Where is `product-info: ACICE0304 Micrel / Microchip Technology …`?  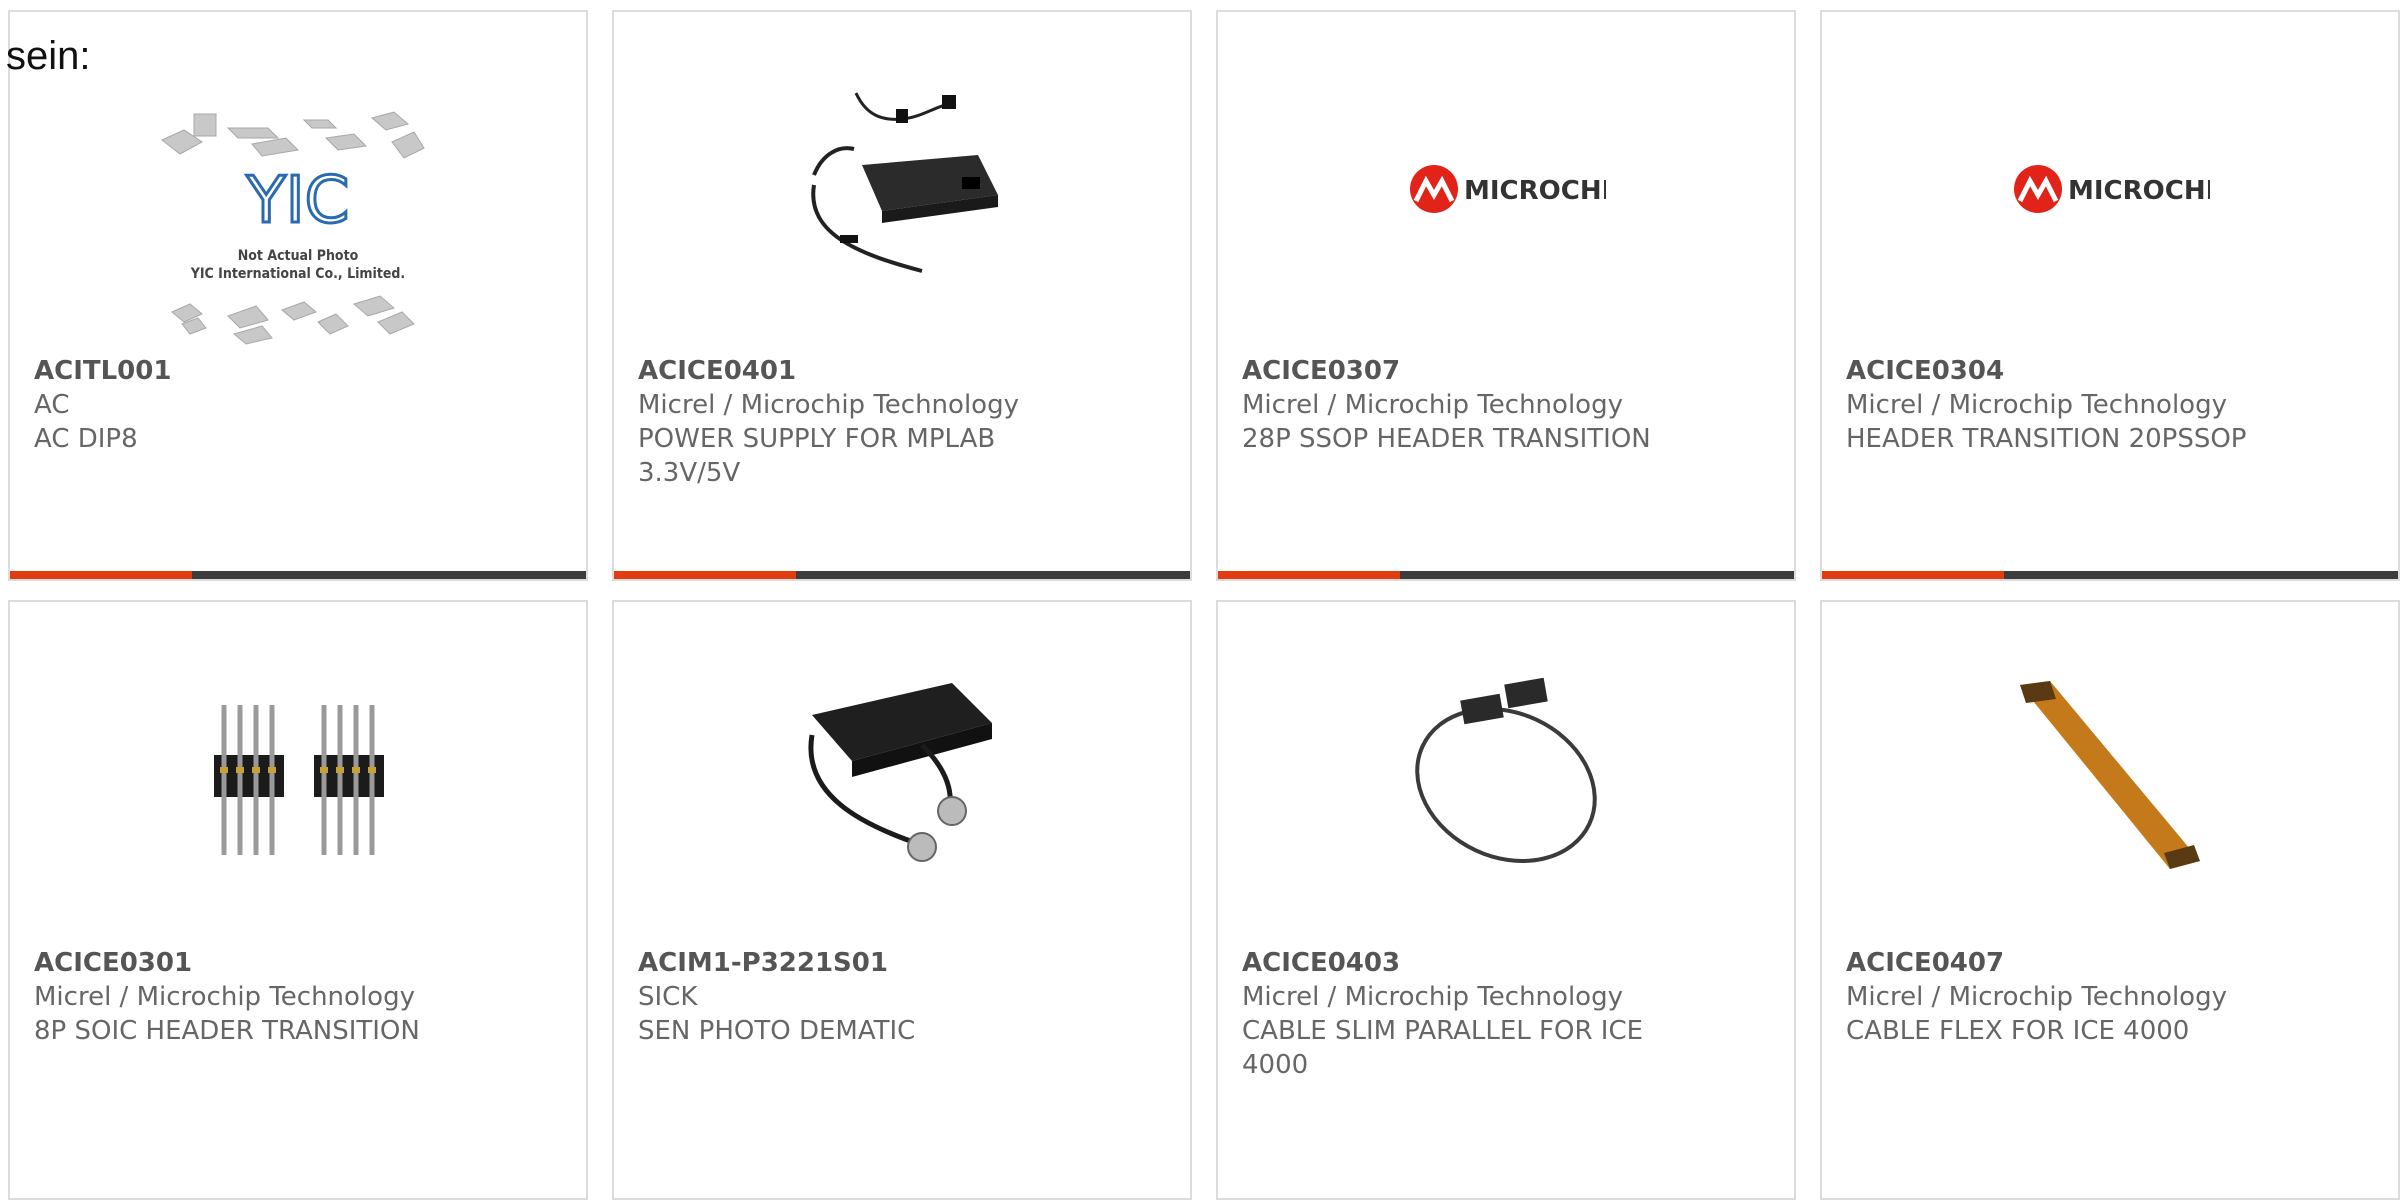
product-info: ACICE0304 Micrel / Microchip Technology … is located at coordinates (2056, 405).